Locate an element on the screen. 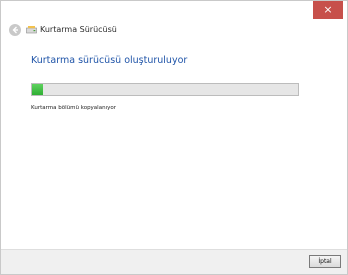 Image resolution: width=348 pixels, height=275 pixels. back-arrow-icon is located at coordinates (15, 30).